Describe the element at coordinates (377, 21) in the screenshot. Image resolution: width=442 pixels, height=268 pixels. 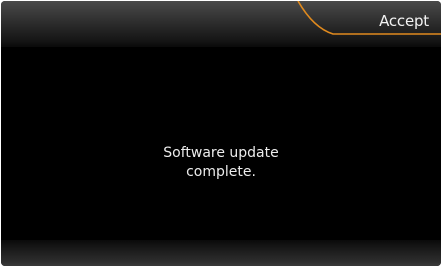
I see `accept-button: Accept` at that location.